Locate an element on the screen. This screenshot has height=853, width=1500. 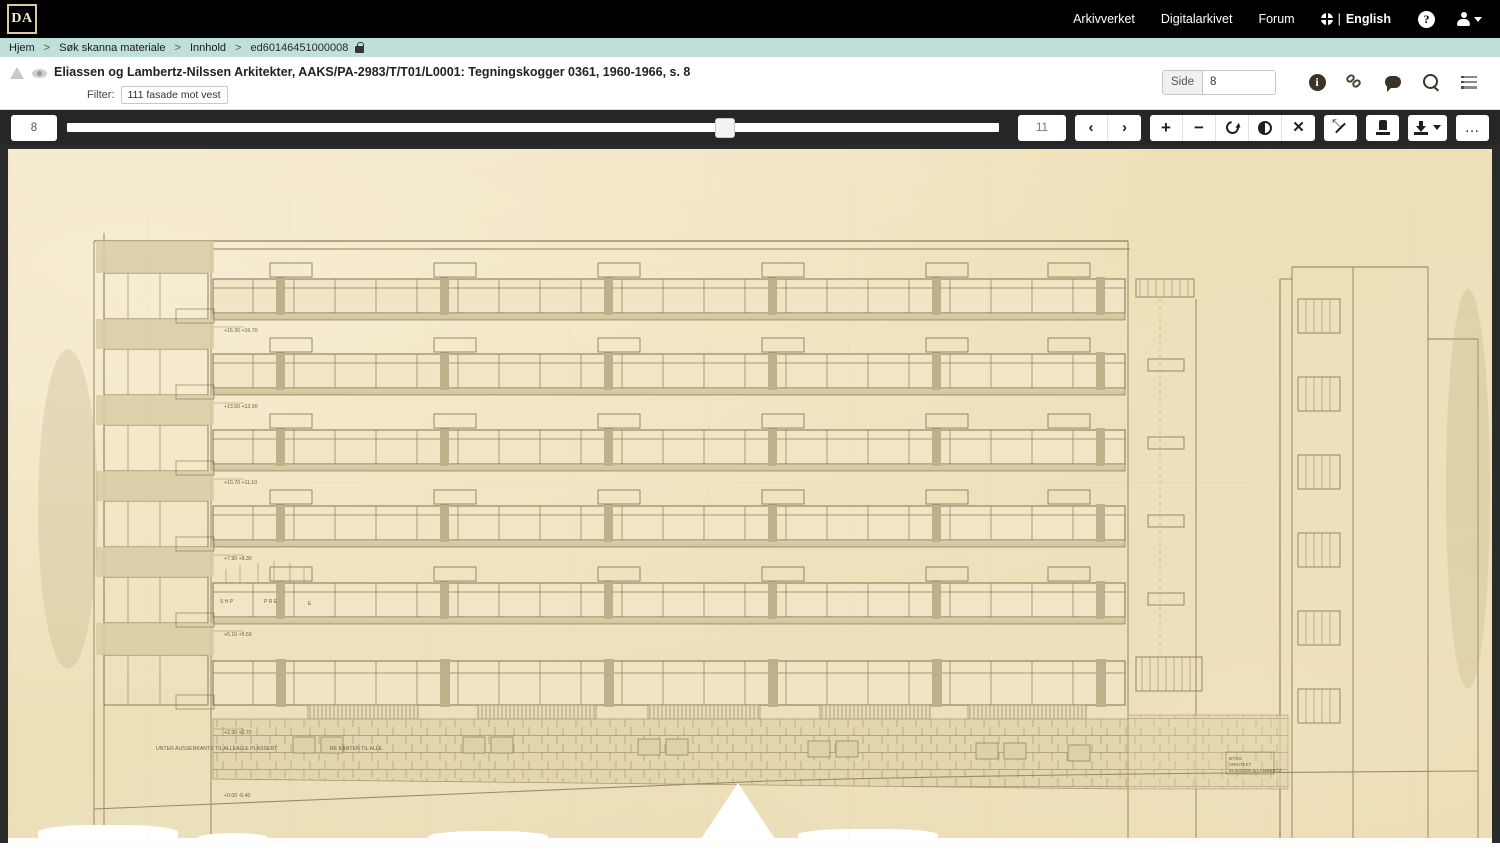
page-slider-track is located at coordinates (533, 127).